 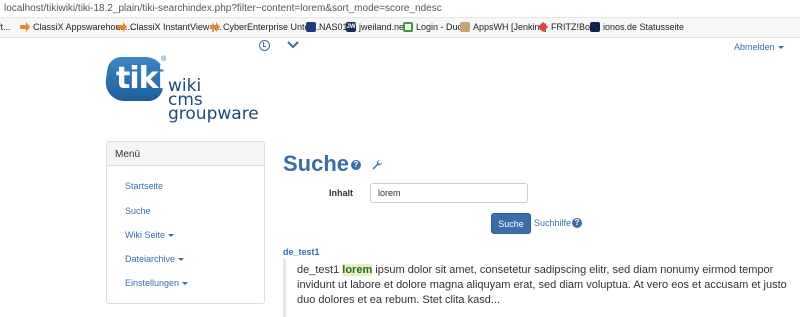 I want to click on bookmark-nas01: NAS01, so click(x=327, y=27).